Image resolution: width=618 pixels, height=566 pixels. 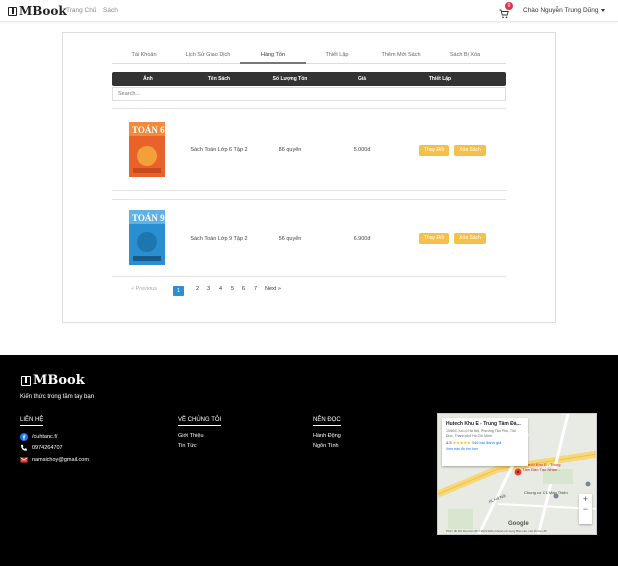 What do you see at coordinates (362, 79) in the screenshot?
I see `column-header-price: Giá` at bounding box center [362, 79].